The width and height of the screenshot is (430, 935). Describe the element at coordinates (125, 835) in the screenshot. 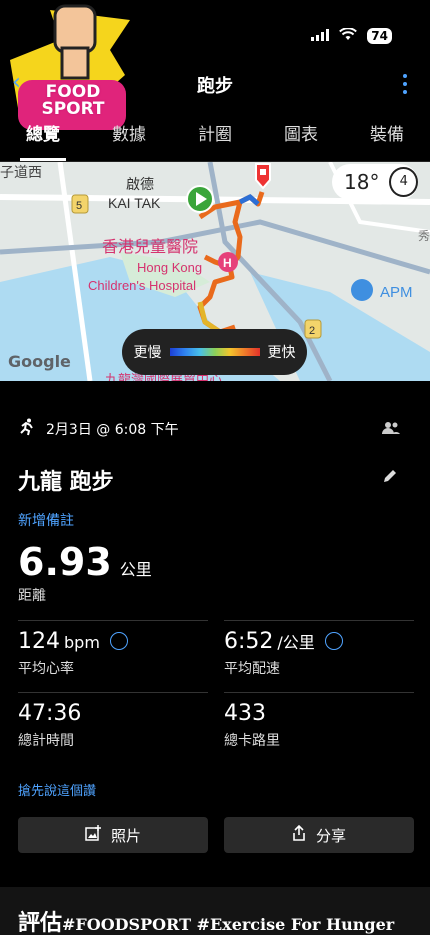

I see `add-photo-label: 照片` at that location.